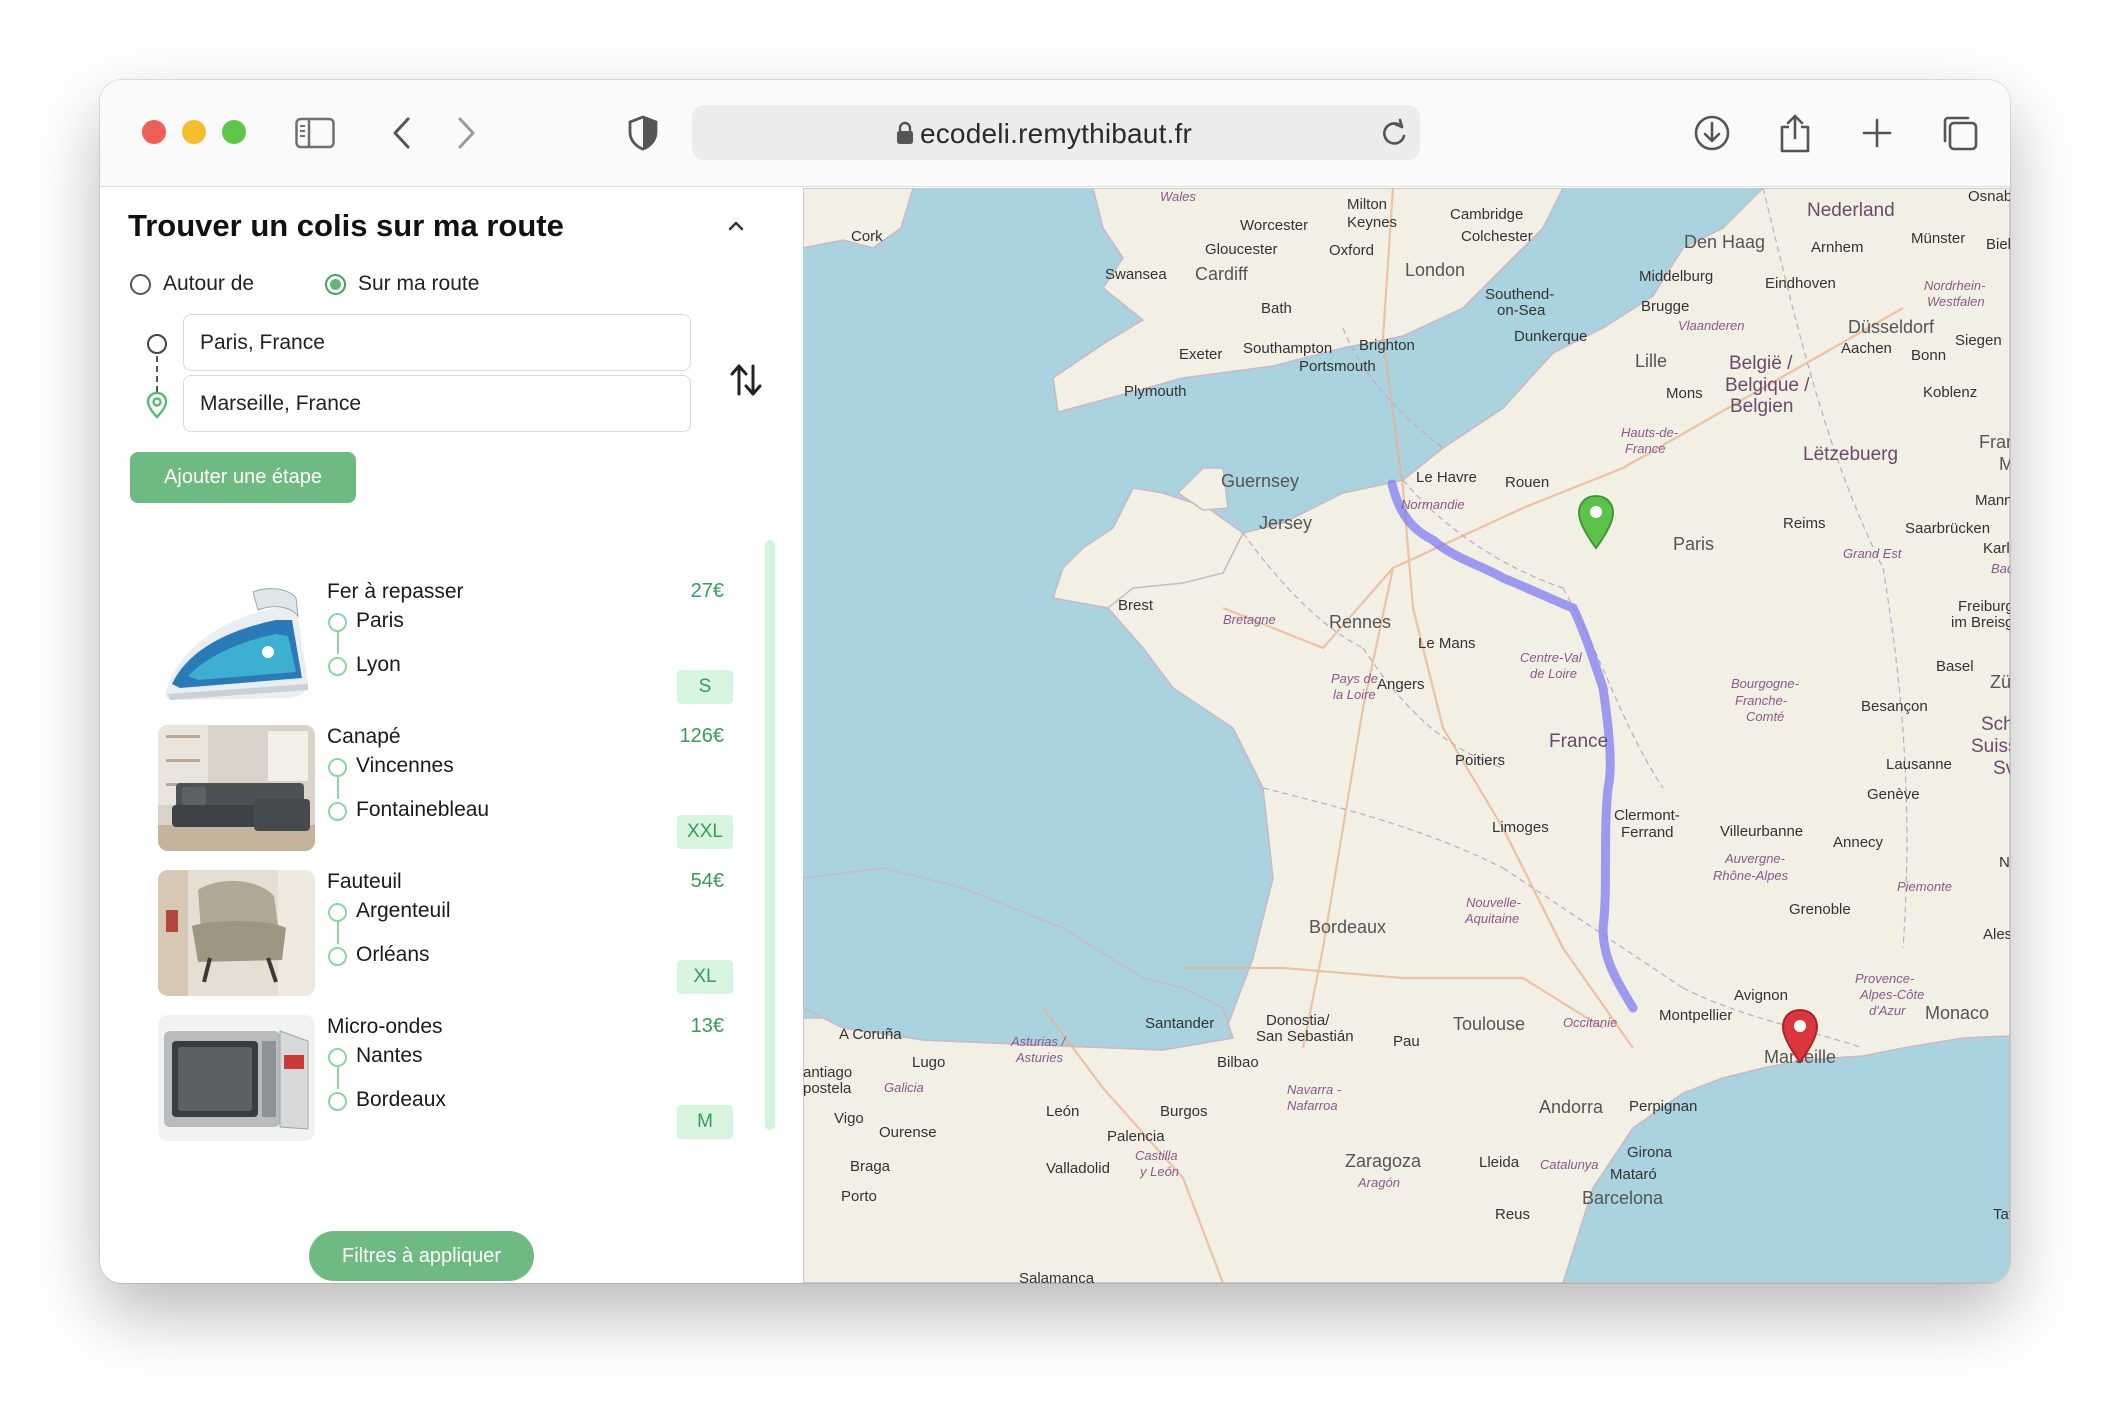  What do you see at coordinates (405, 765) in the screenshot?
I see `parcel-from: Vincennes` at bounding box center [405, 765].